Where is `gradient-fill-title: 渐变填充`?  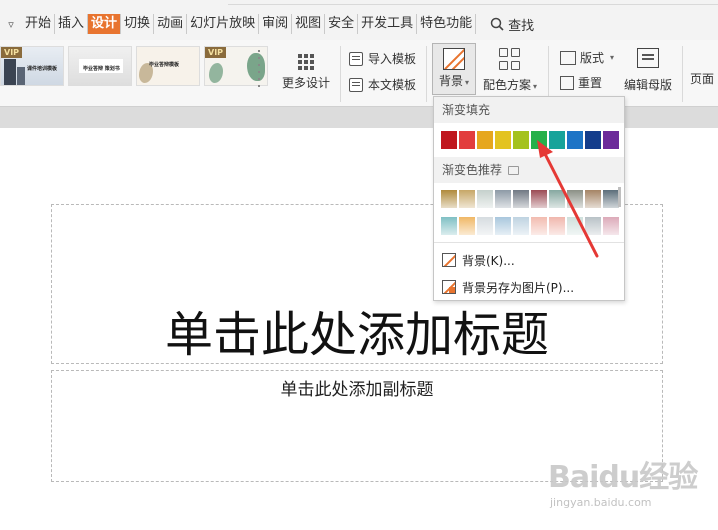 gradient-fill-title: 渐变填充 is located at coordinates (466, 110).